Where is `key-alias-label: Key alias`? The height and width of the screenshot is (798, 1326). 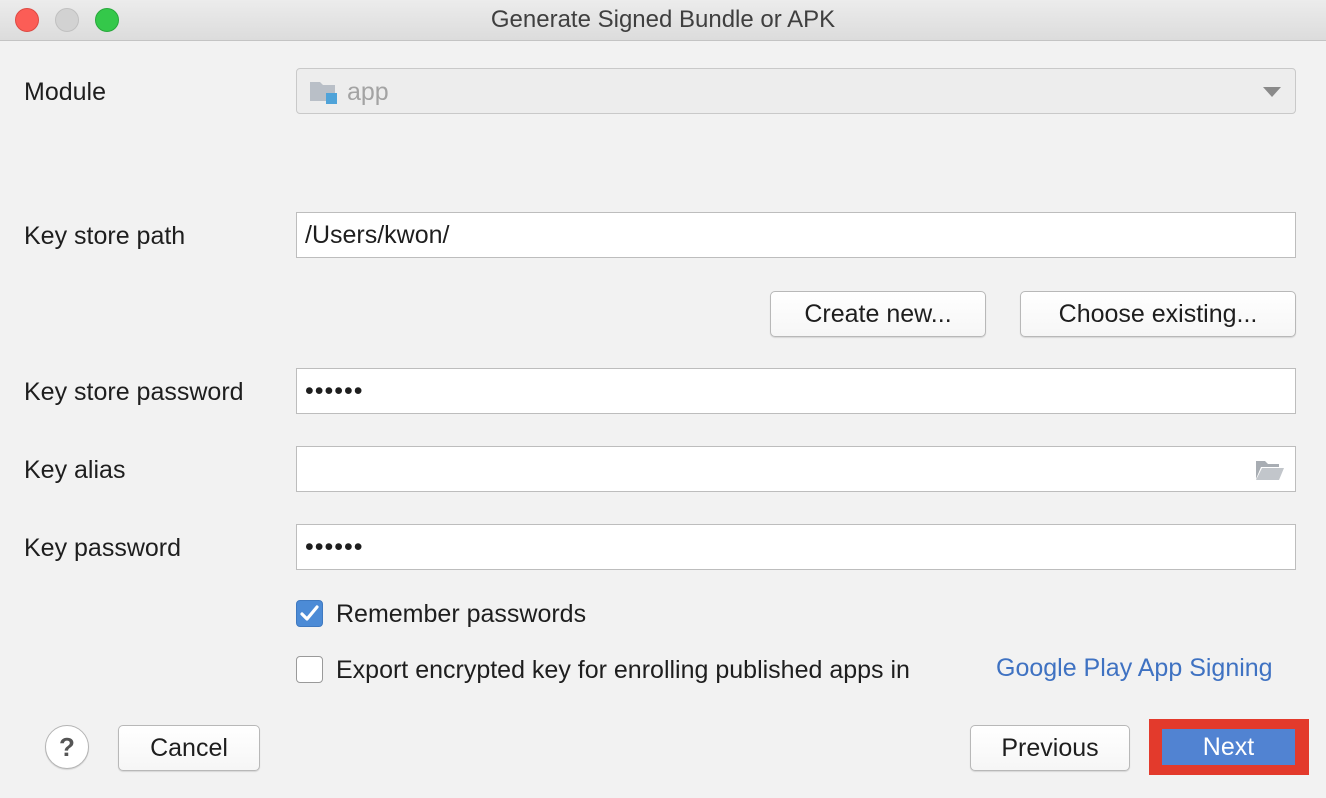 key-alias-label: Key alias is located at coordinates (75, 470).